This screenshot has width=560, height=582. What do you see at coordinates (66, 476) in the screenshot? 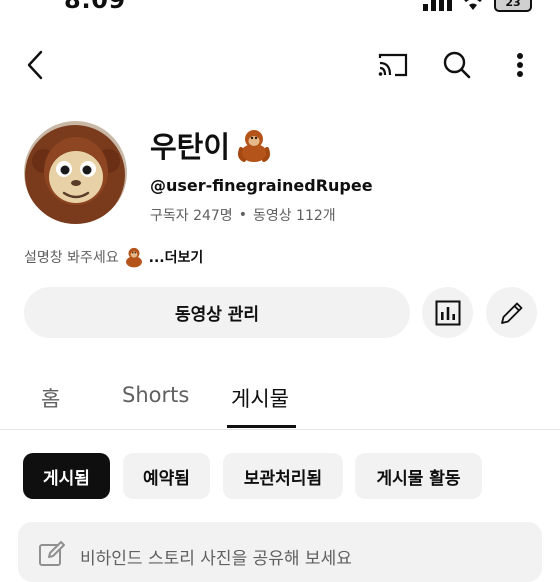
I see `chip-published: 게시됨` at bounding box center [66, 476].